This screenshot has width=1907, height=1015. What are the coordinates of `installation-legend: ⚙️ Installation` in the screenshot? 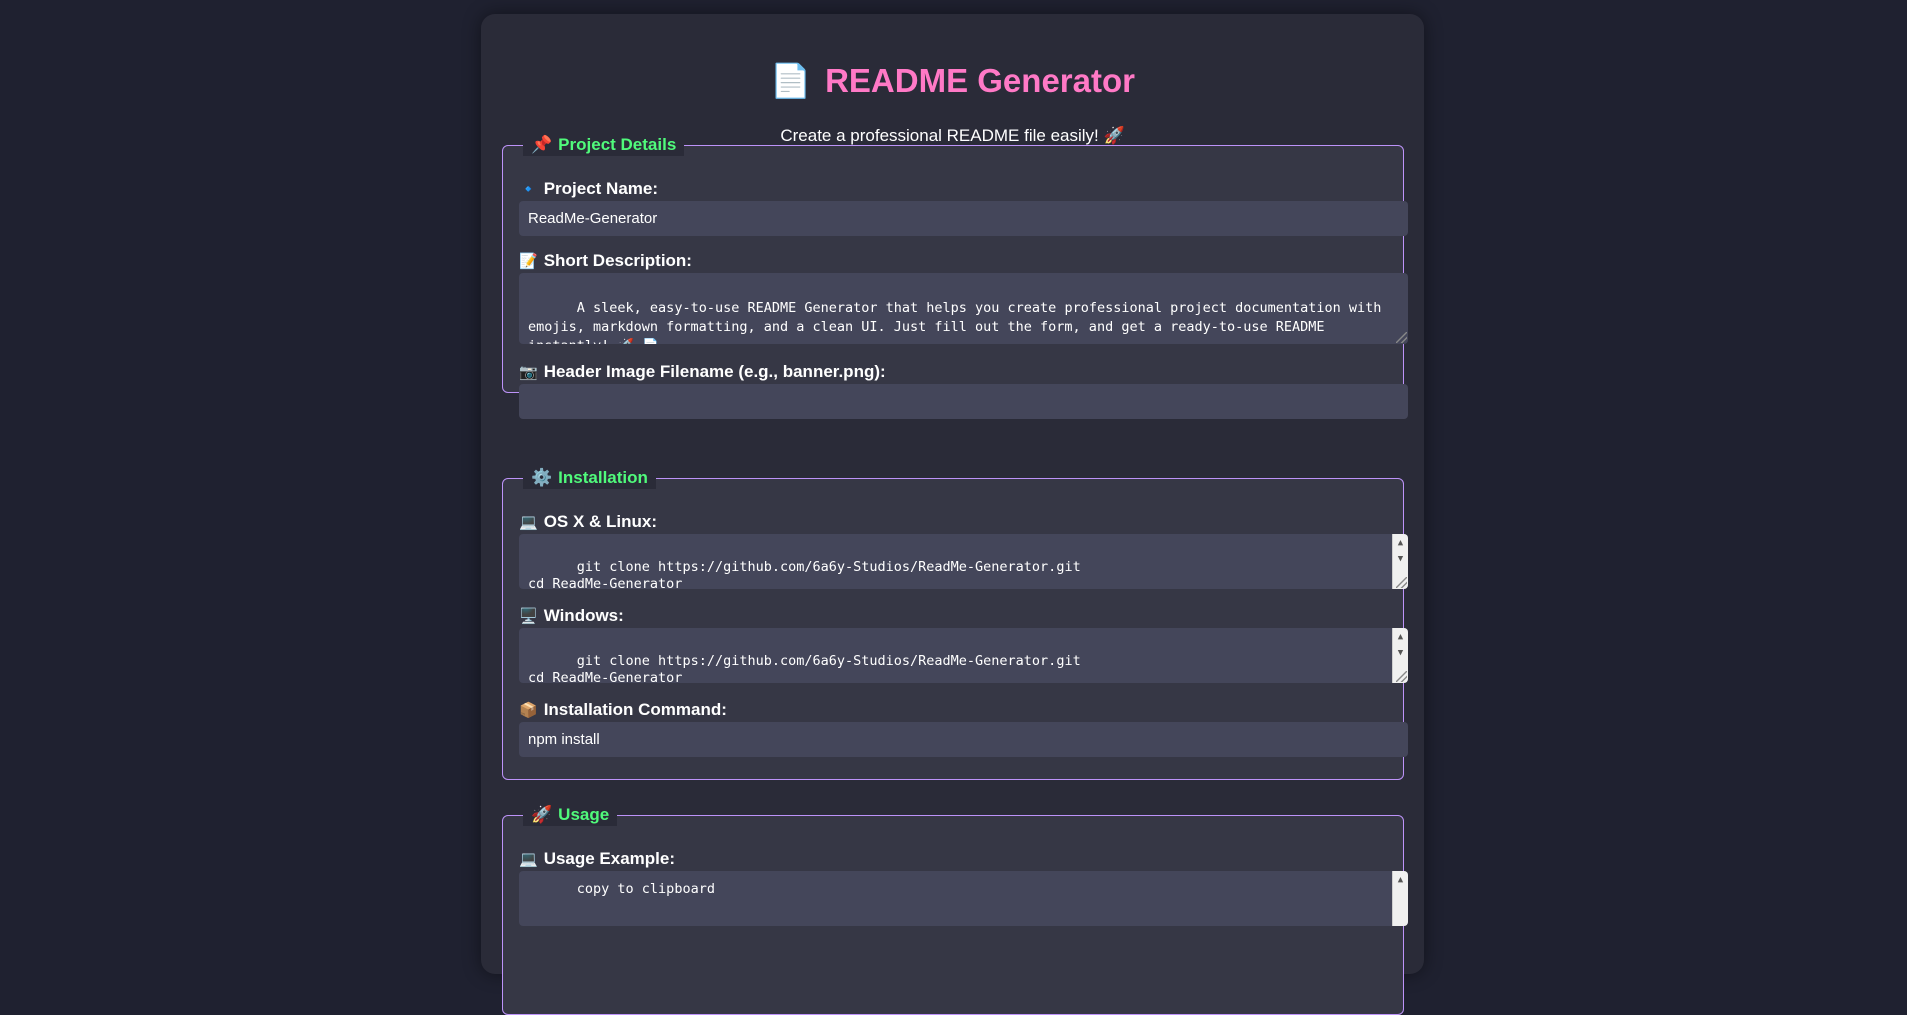 It's located at (589, 478).